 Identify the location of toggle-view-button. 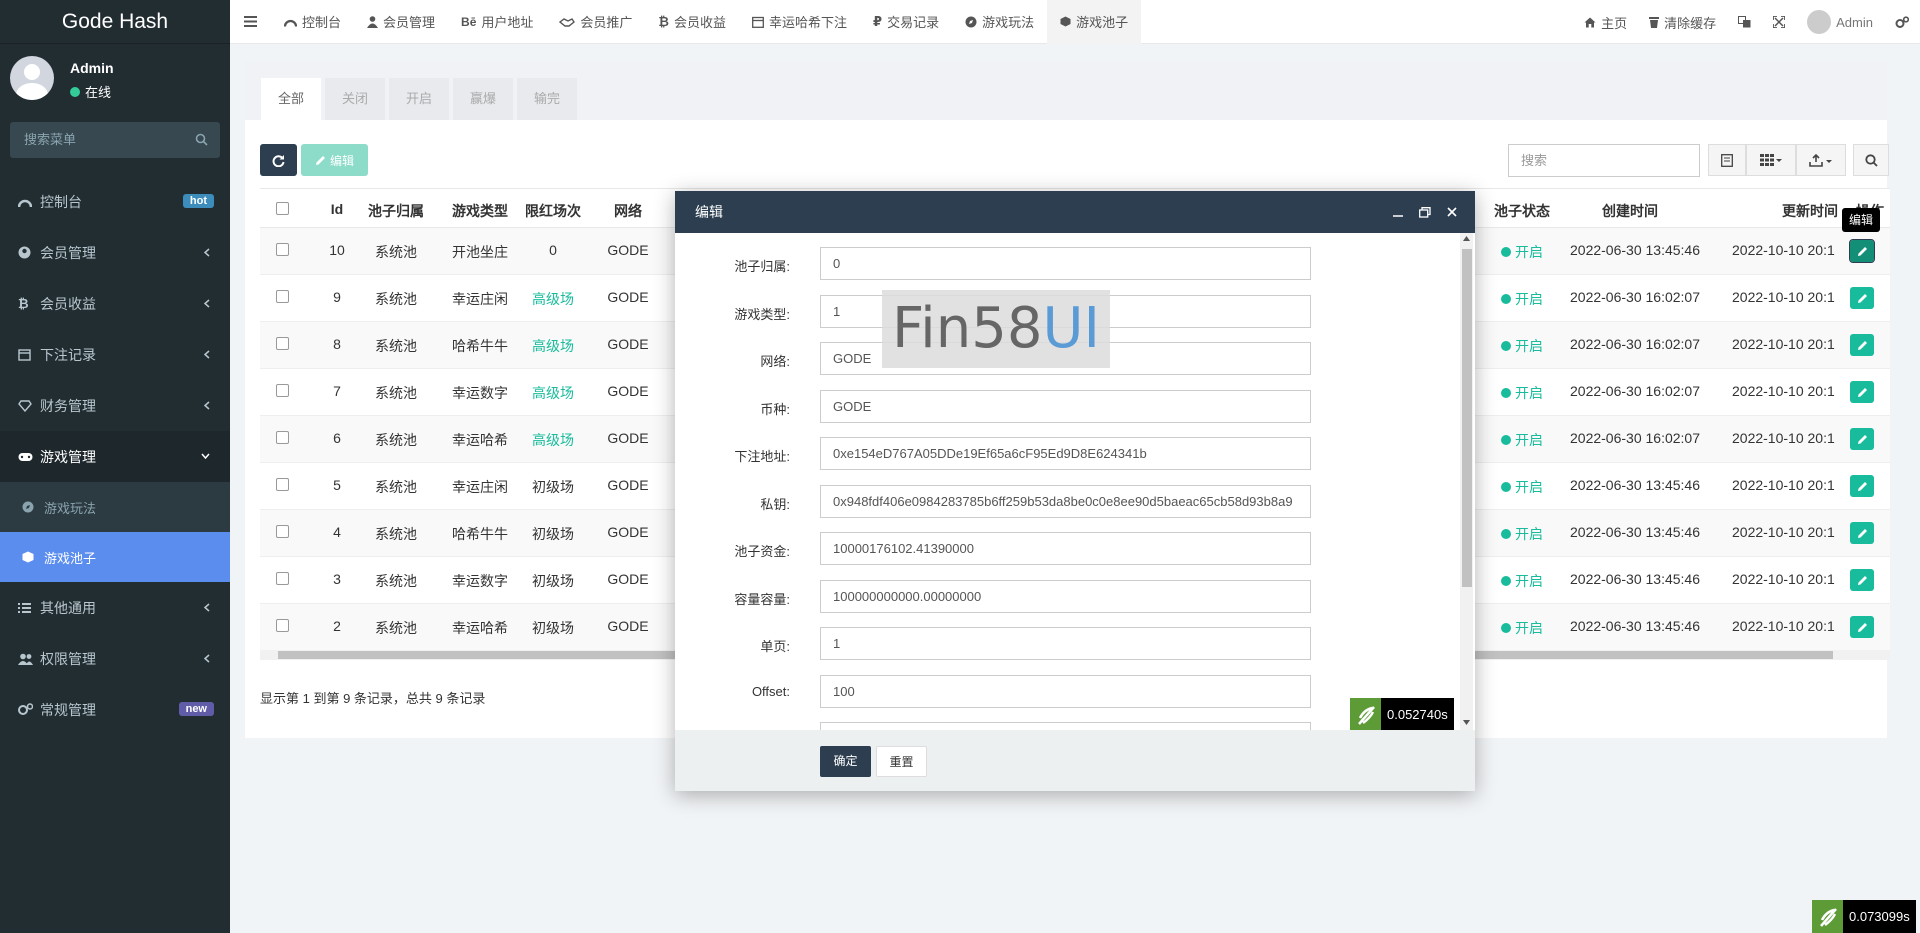
(1727, 160).